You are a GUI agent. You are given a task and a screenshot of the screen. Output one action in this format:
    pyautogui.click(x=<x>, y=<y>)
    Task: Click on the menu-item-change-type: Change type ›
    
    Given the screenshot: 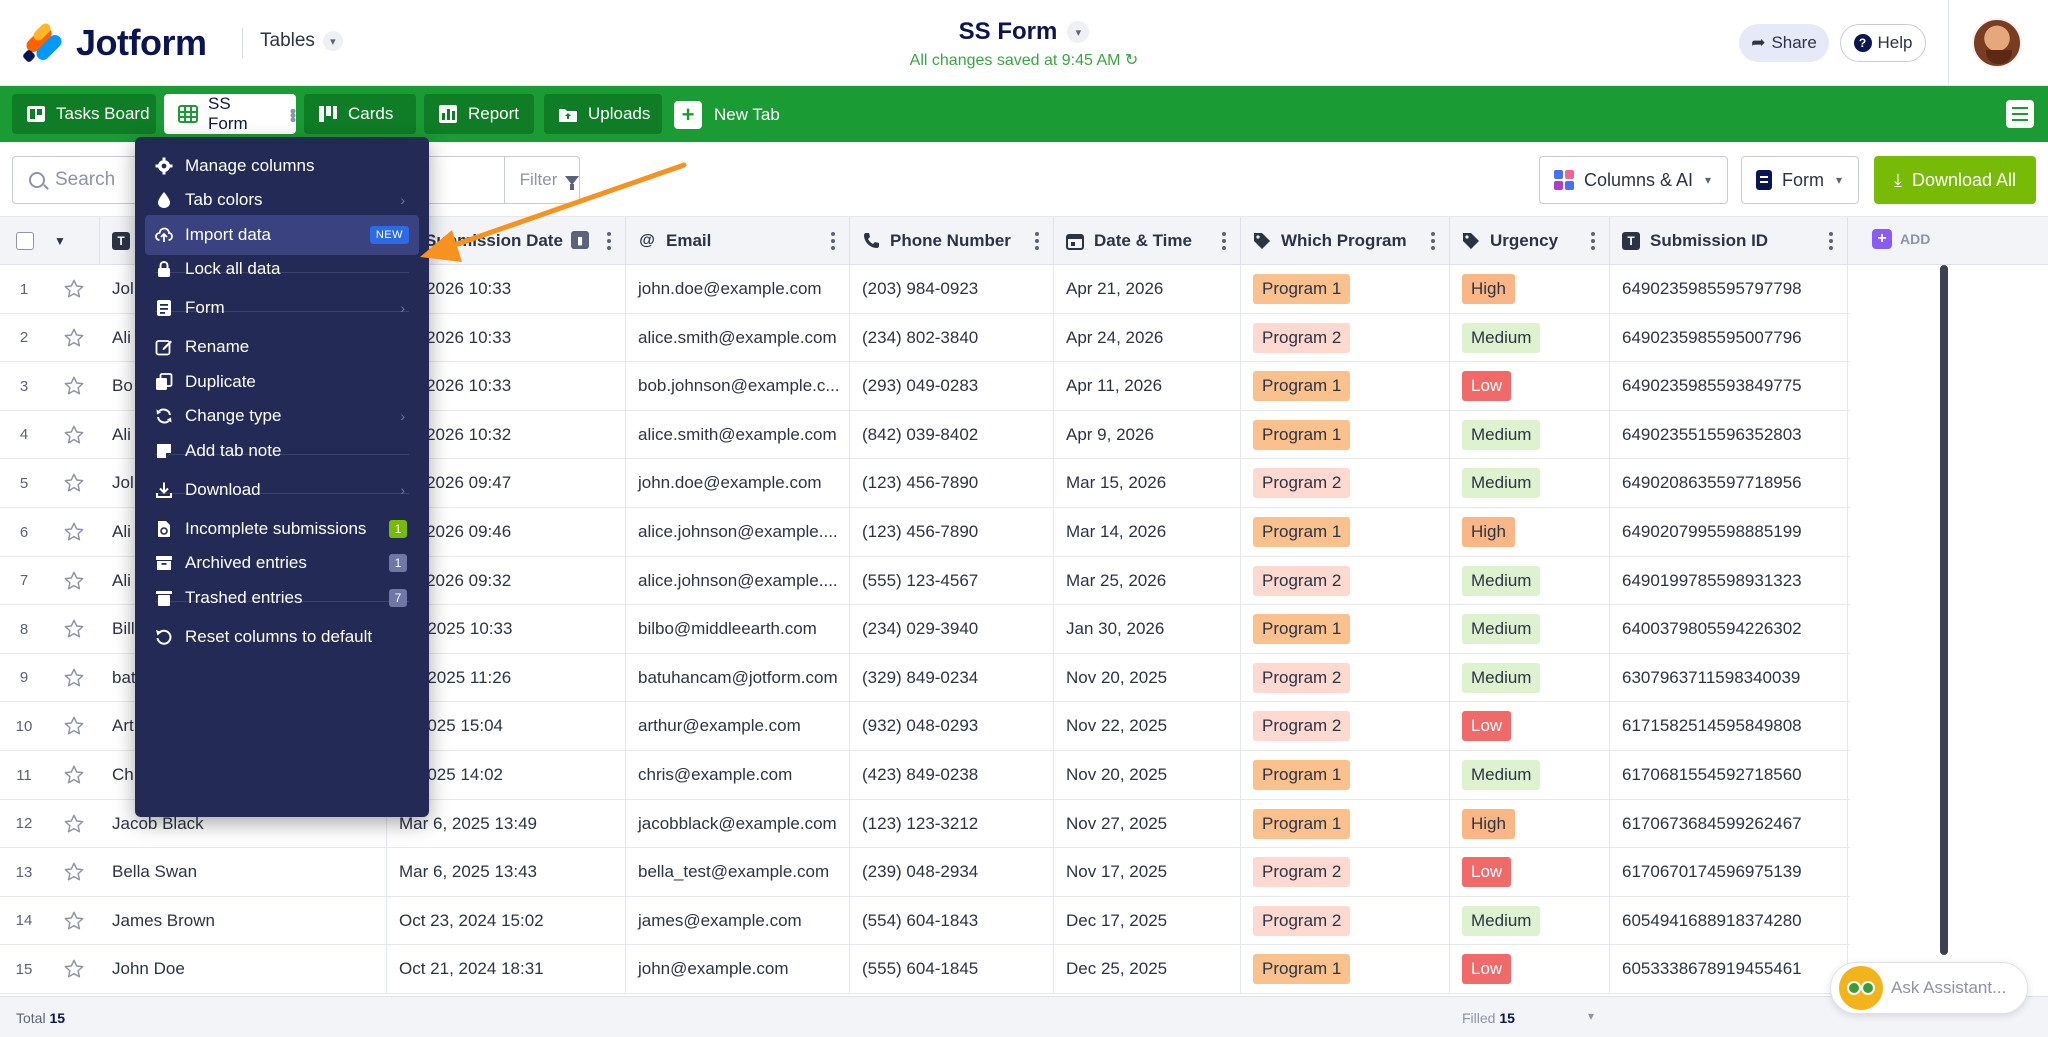 What is the action you would take?
    pyautogui.click(x=282, y=416)
    